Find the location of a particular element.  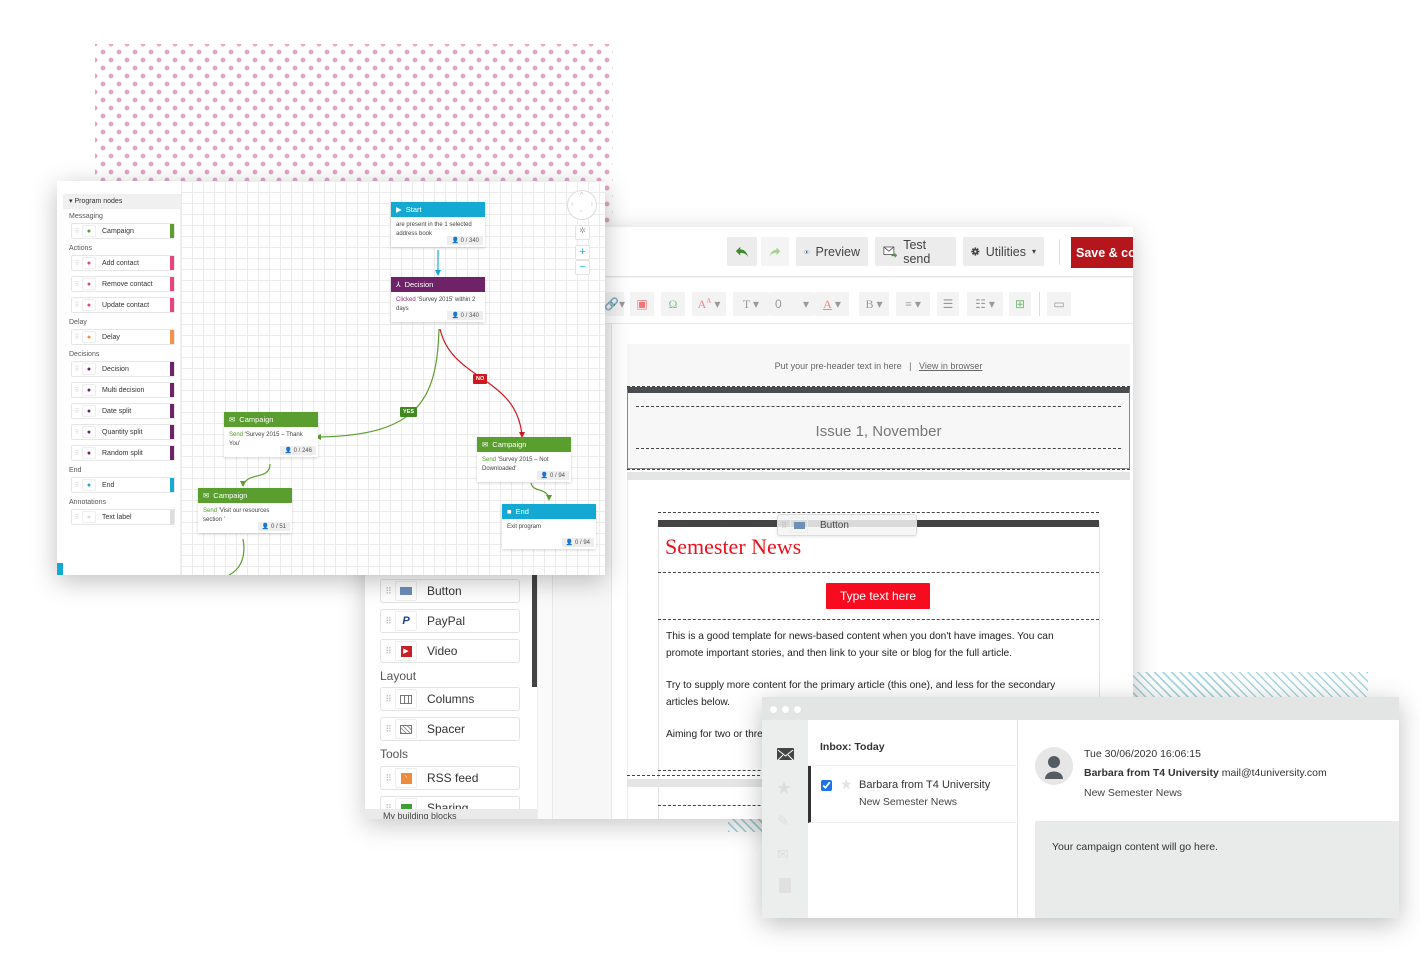

zoom-in-button: + is located at coordinates (582, 252).